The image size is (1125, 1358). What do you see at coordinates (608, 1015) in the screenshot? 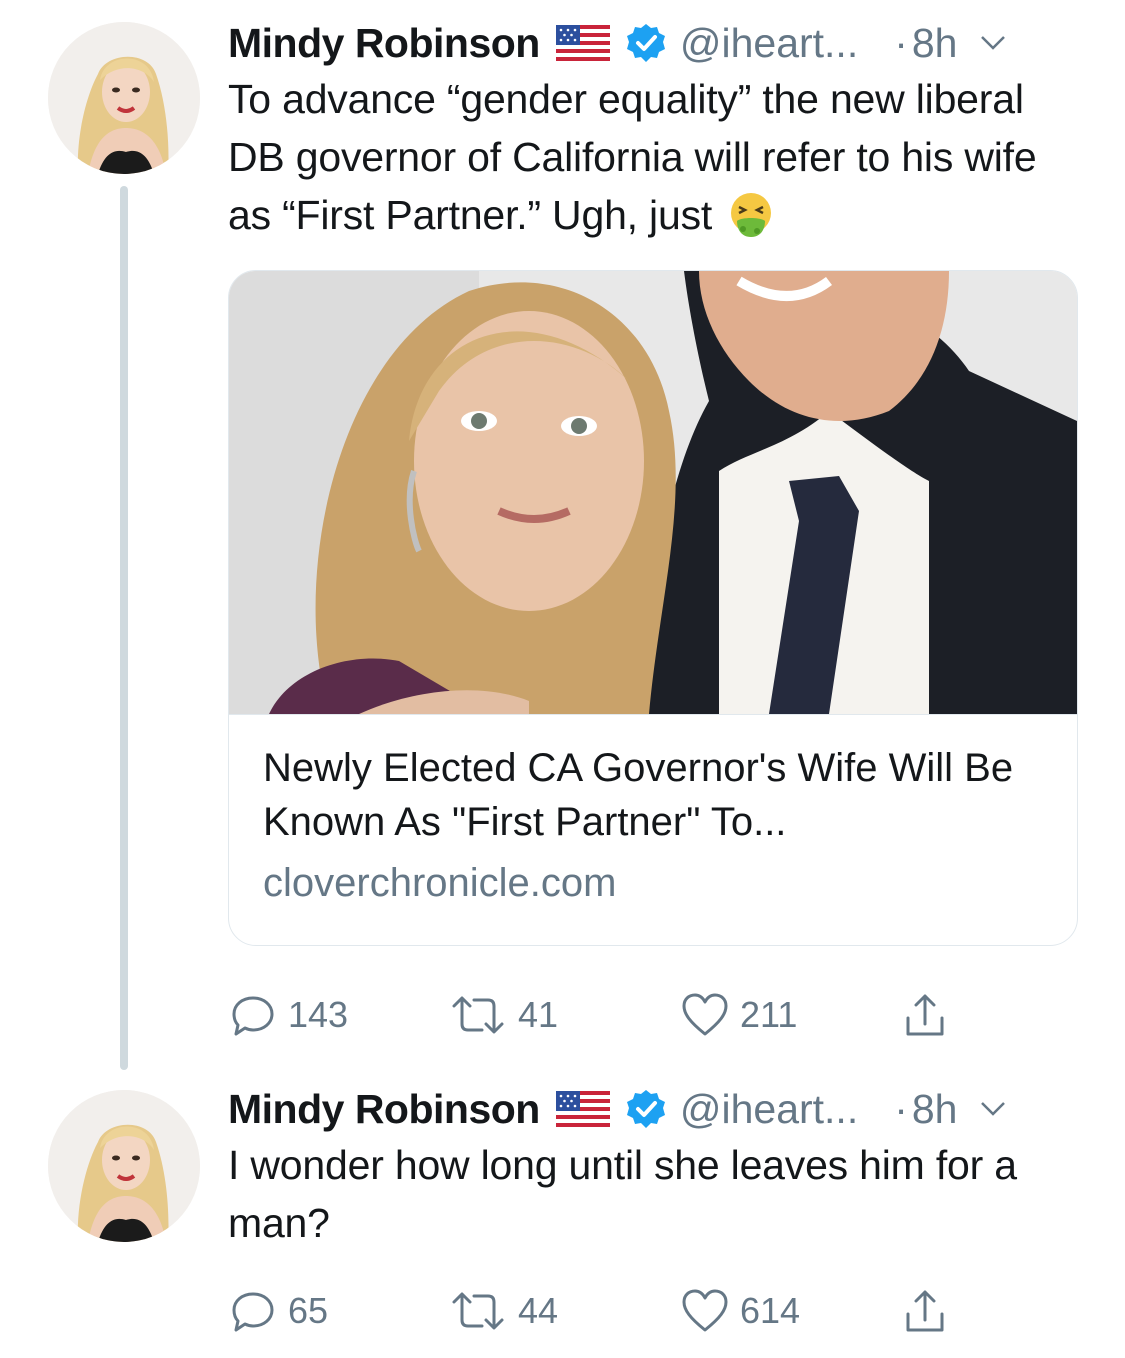
I see `tweet-actions: 143 41 211` at bounding box center [608, 1015].